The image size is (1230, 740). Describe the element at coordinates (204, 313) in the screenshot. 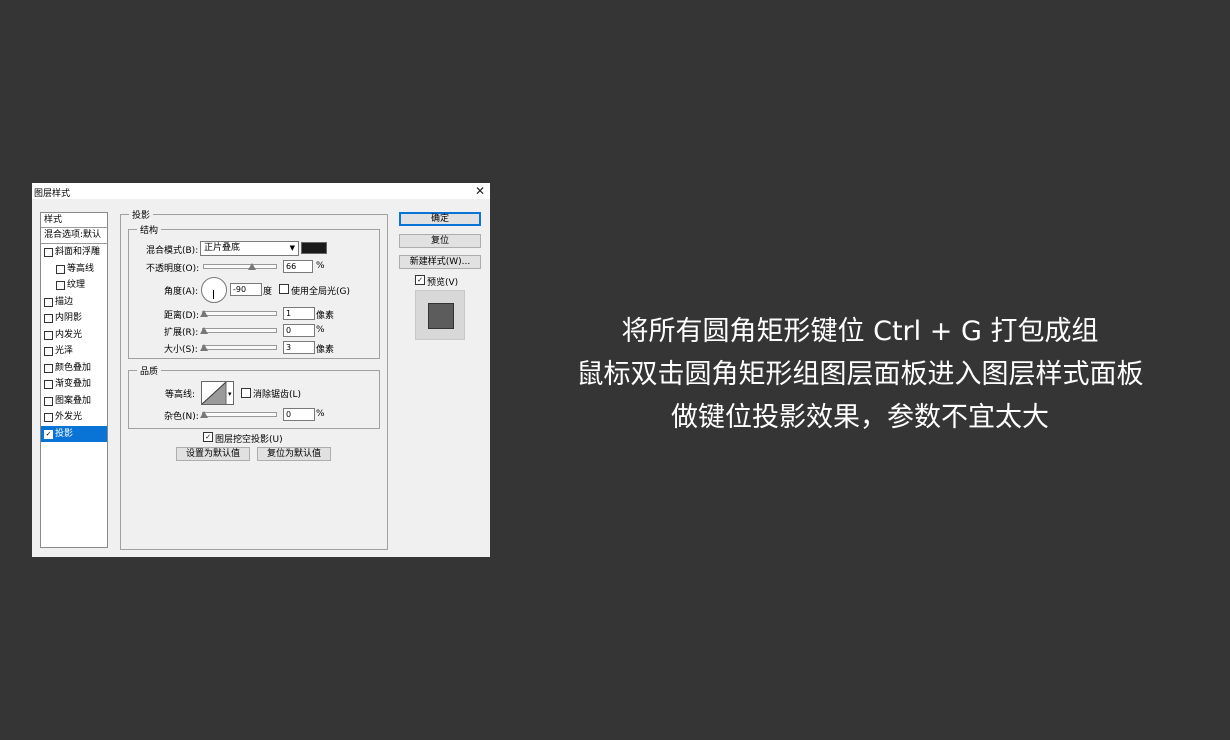

I see `distance-slider-thumb` at that location.